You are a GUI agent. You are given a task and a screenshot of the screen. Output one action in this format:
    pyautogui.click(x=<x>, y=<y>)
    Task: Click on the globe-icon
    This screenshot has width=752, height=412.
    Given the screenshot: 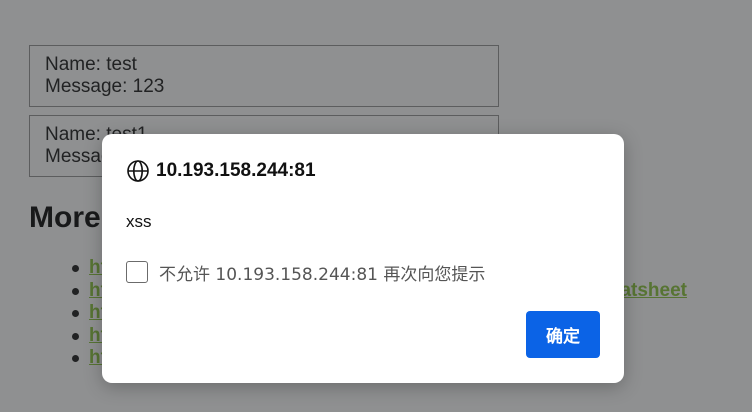 What is the action you would take?
    pyautogui.click(x=138, y=171)
    